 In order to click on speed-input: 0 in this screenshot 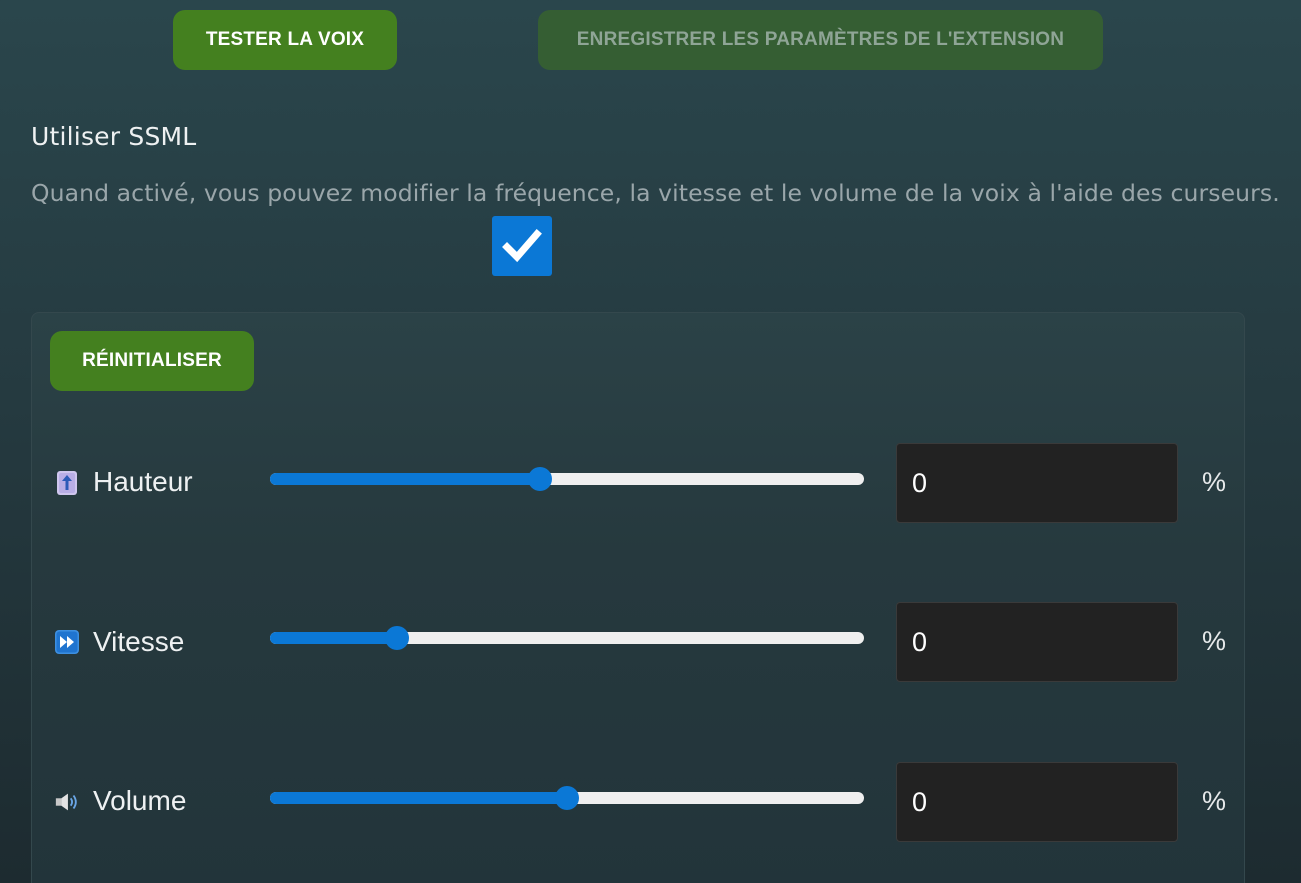, I will do `click(1037, 642)`.